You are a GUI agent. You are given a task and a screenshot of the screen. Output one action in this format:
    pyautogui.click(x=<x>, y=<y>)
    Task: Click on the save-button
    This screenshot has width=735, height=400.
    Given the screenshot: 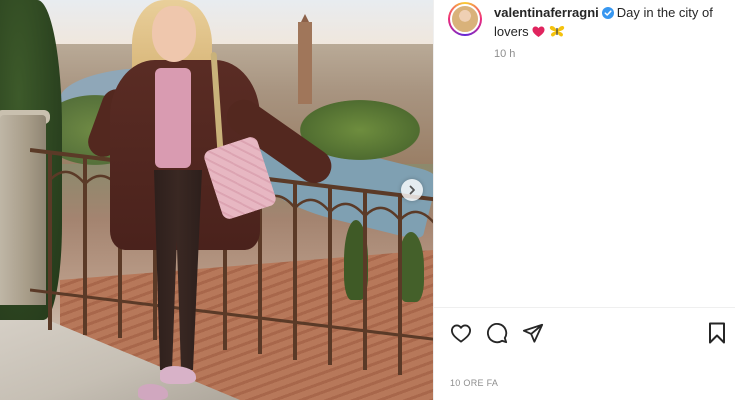 What is the action you would take?
    pyautogui.click(x=717, y=333)
    